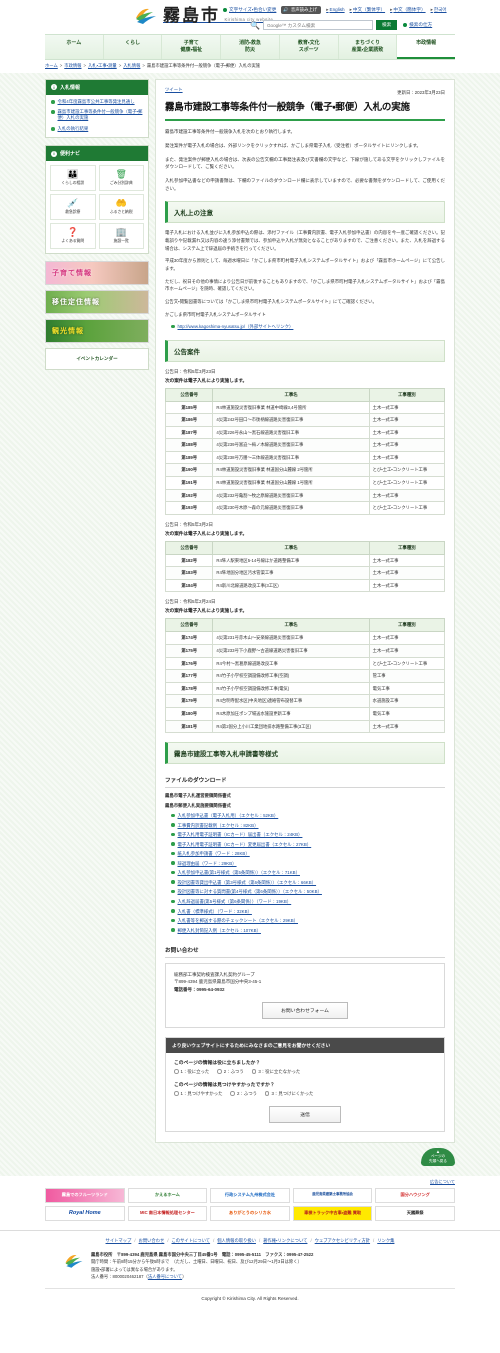 Image resolution: width=500 pixels, height=1353 pixels. Describe the element at coordinates (438, 1156) in the screenshot. I see `page-top-button: ▲ ページの 先頭へ戻る` at that location.